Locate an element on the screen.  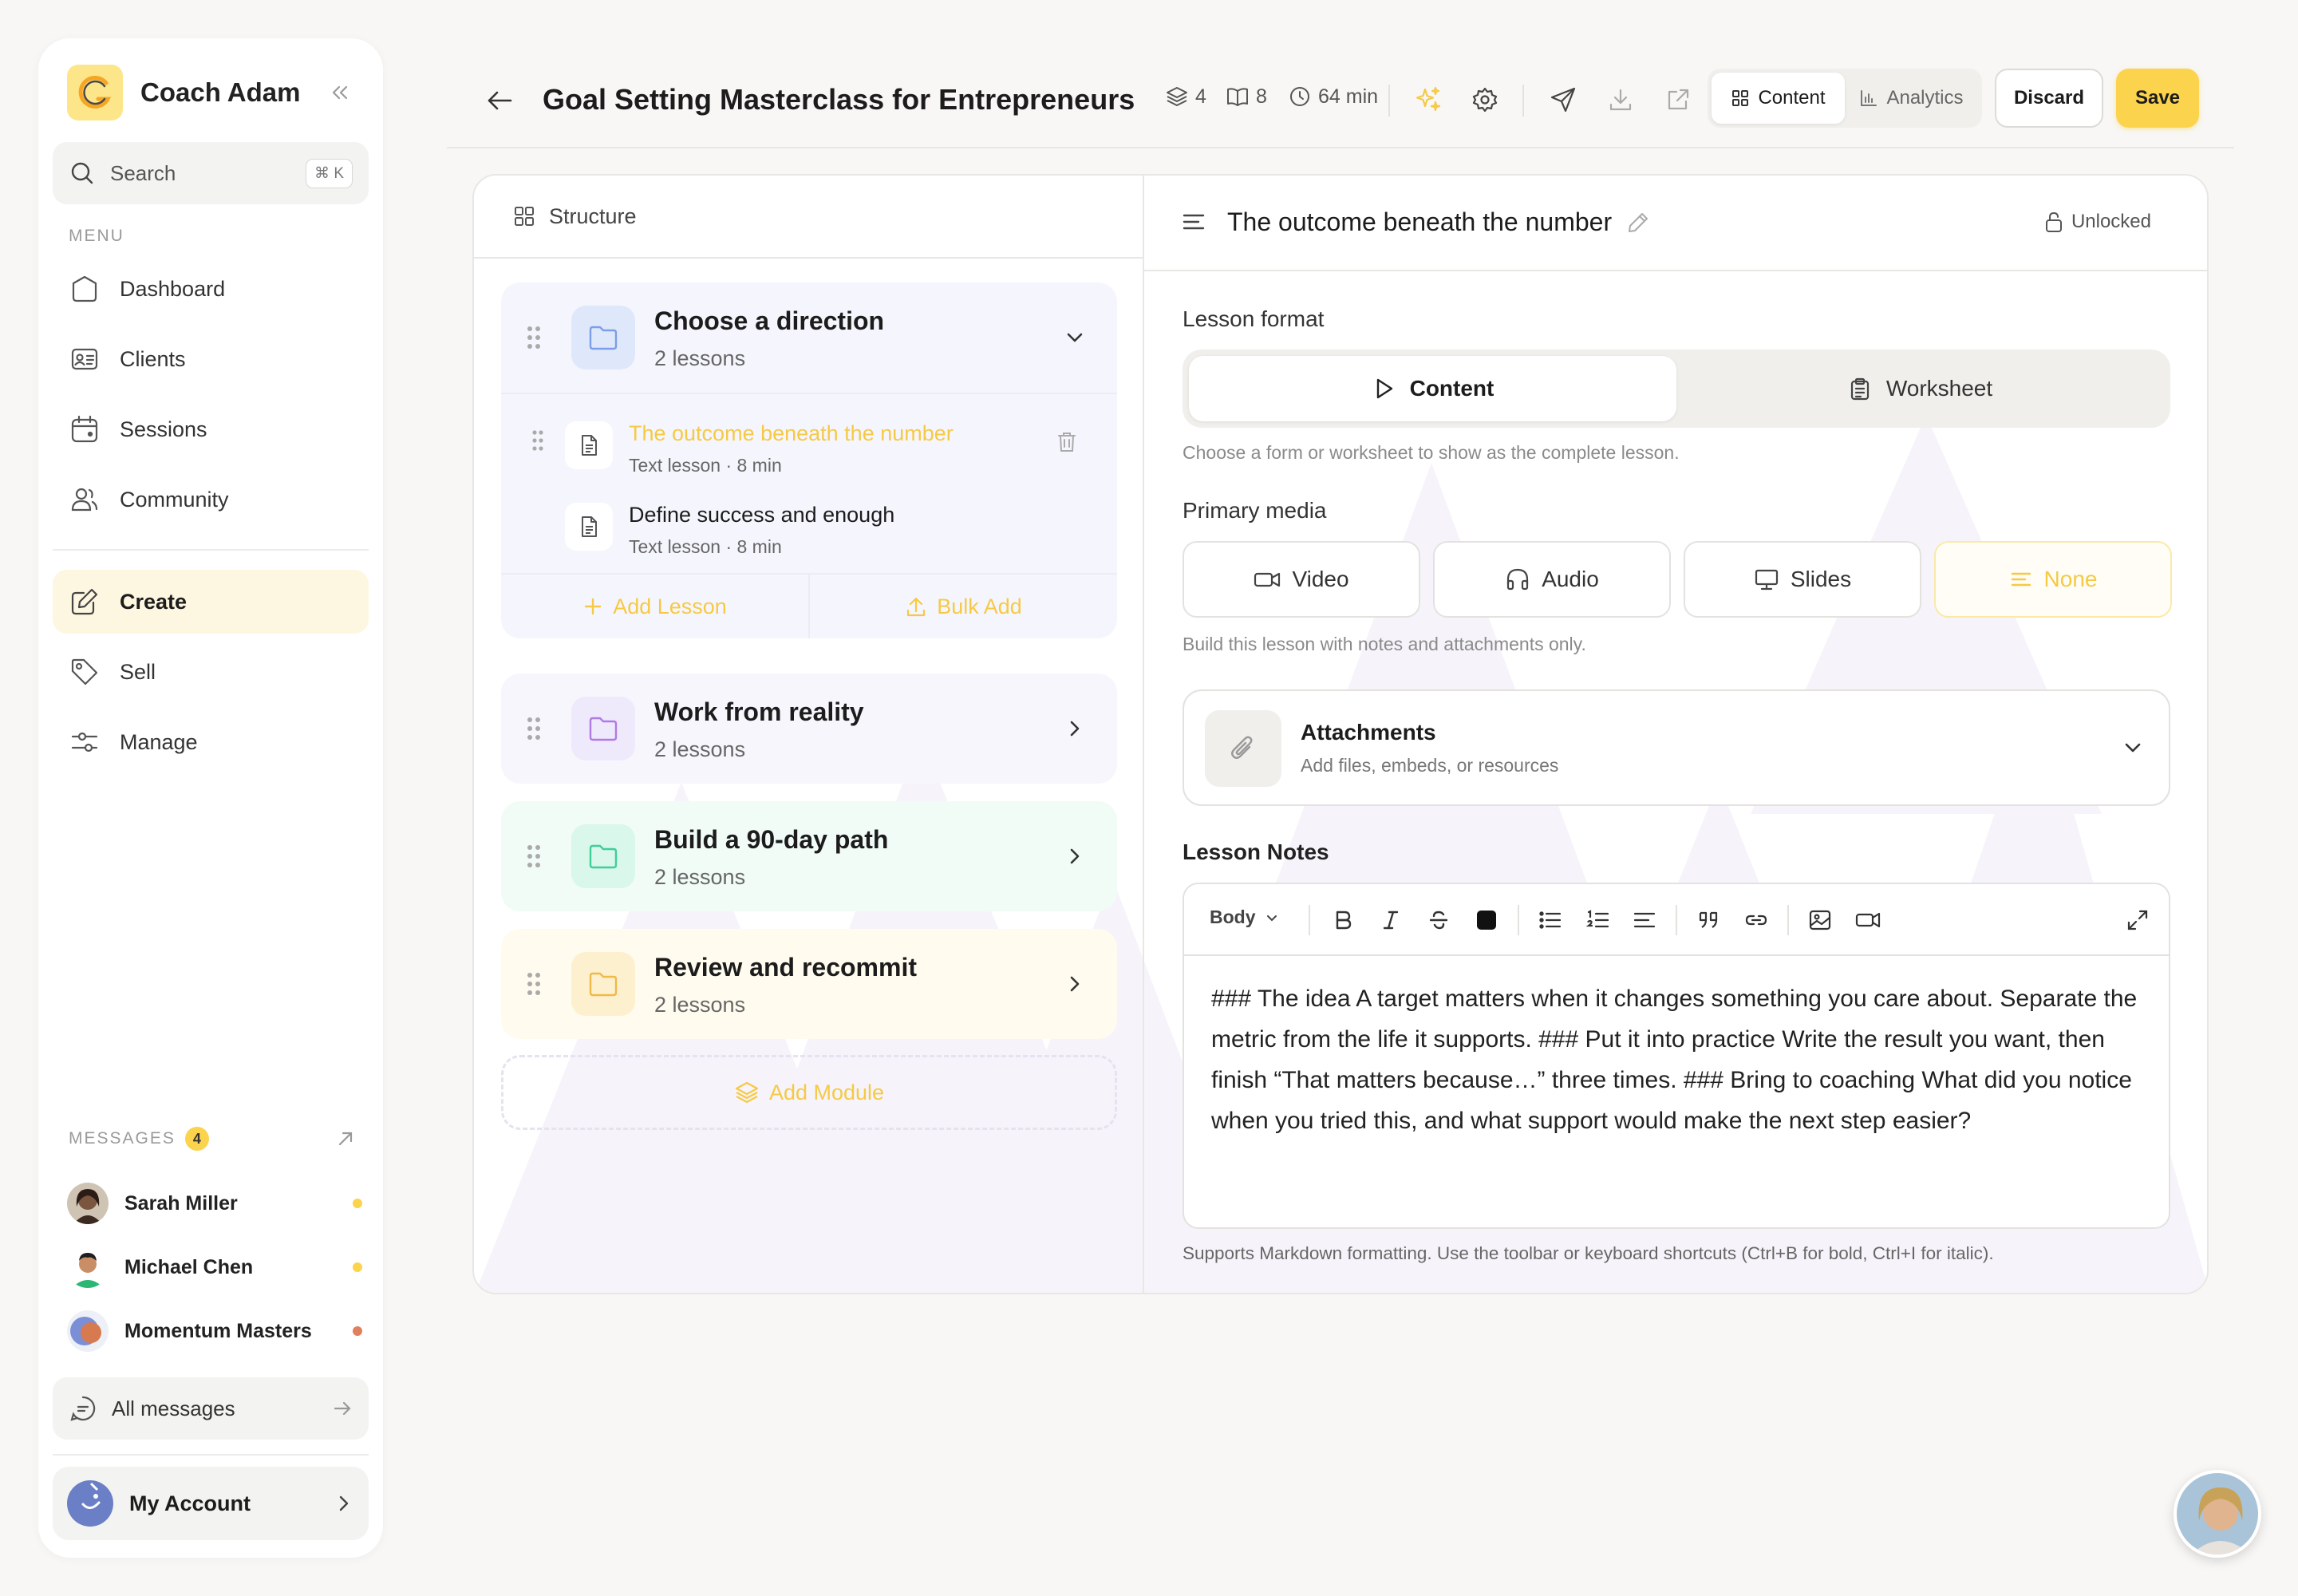
nav-dashboard: Dashboard is located at coordinates (211, 289).